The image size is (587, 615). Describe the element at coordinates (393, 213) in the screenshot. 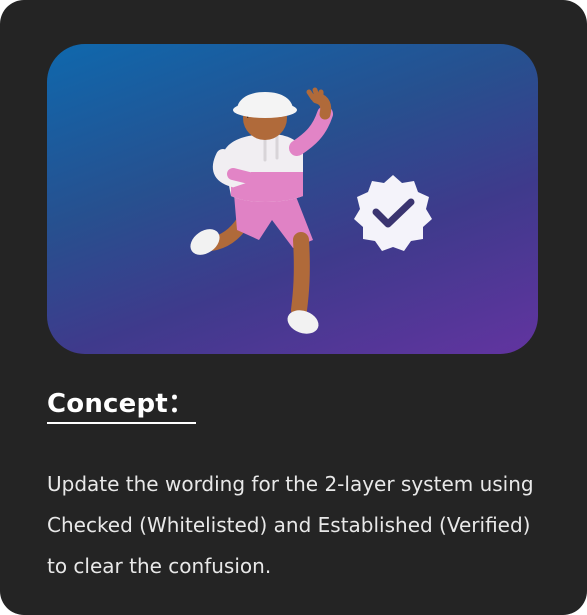

I see `verified-badge-icon` at that location.